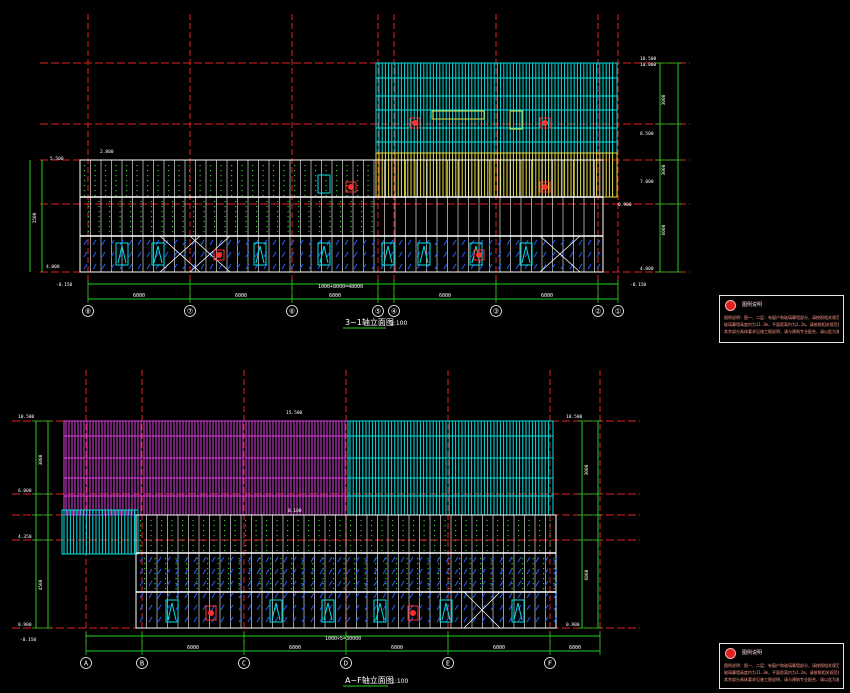  Describe the element at coordinates (294, 413) in the screenshot. I see `level-label: 15.500` at that location.